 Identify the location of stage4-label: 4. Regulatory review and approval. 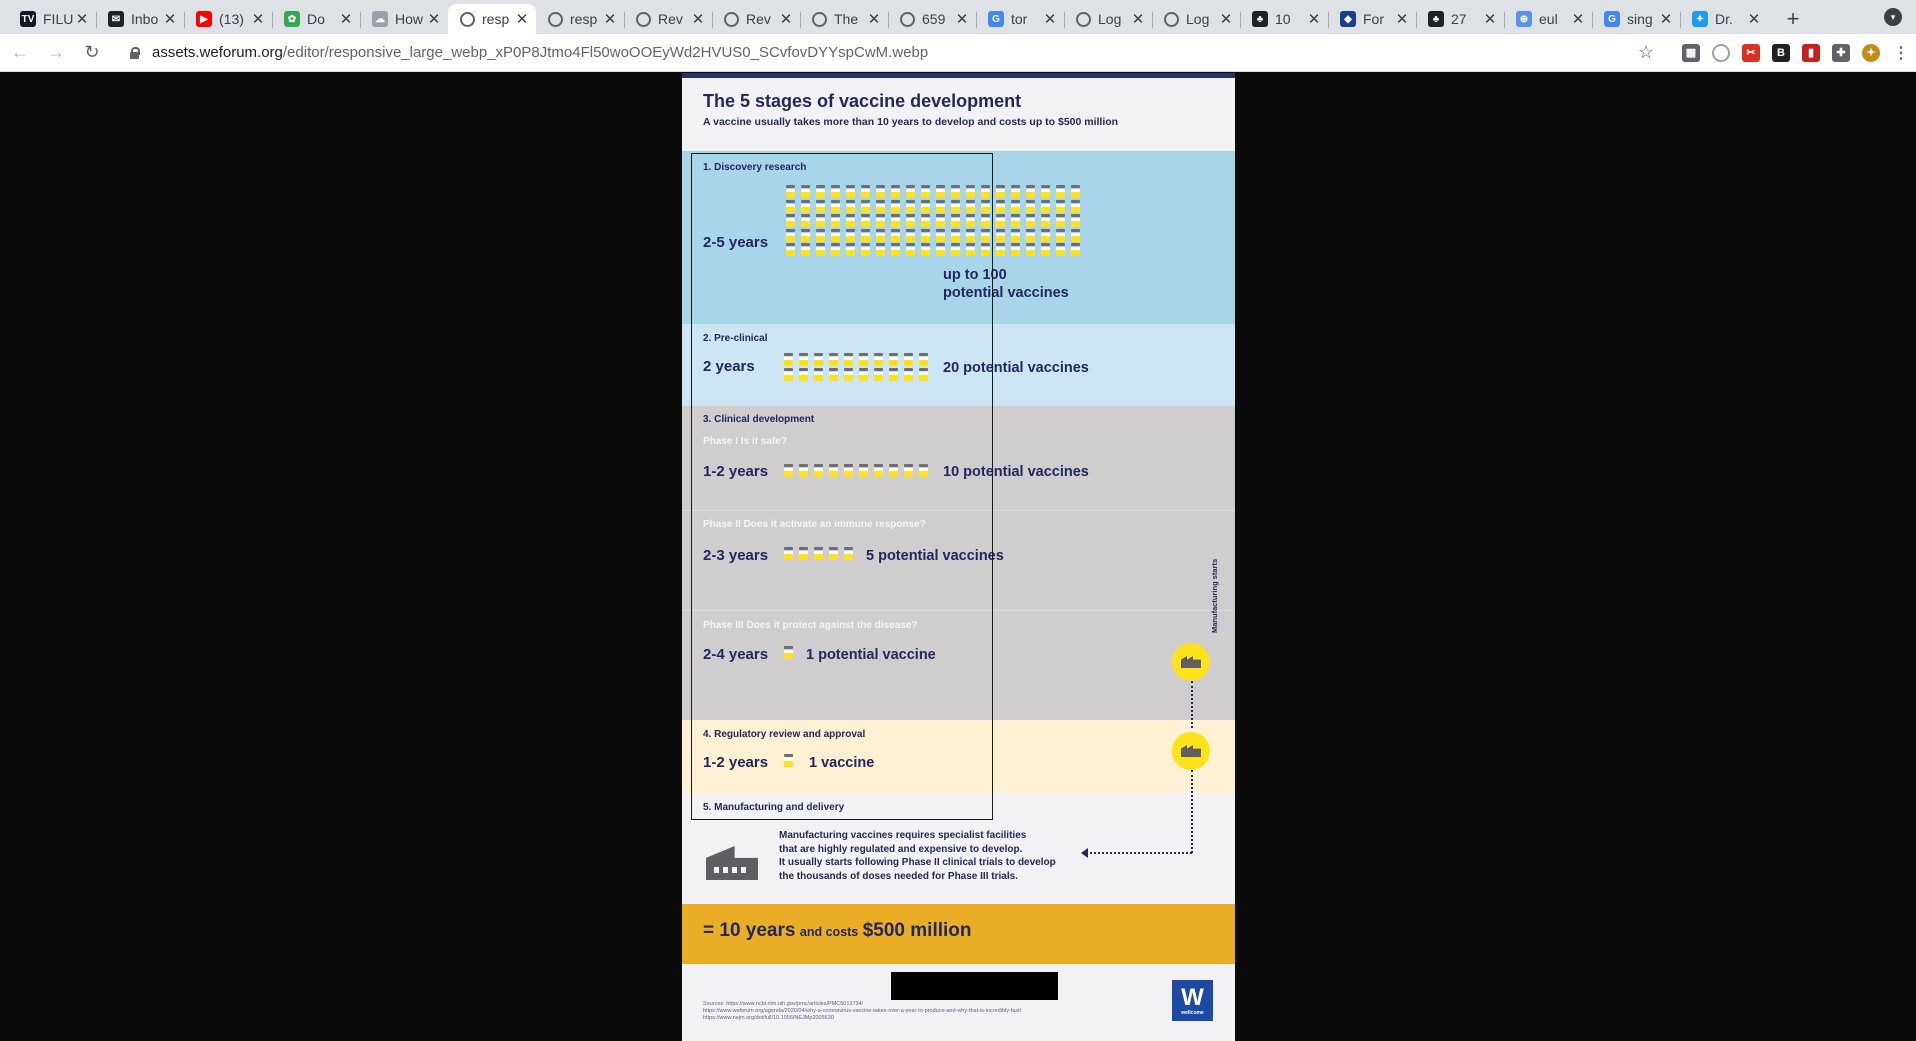
(784, 734).